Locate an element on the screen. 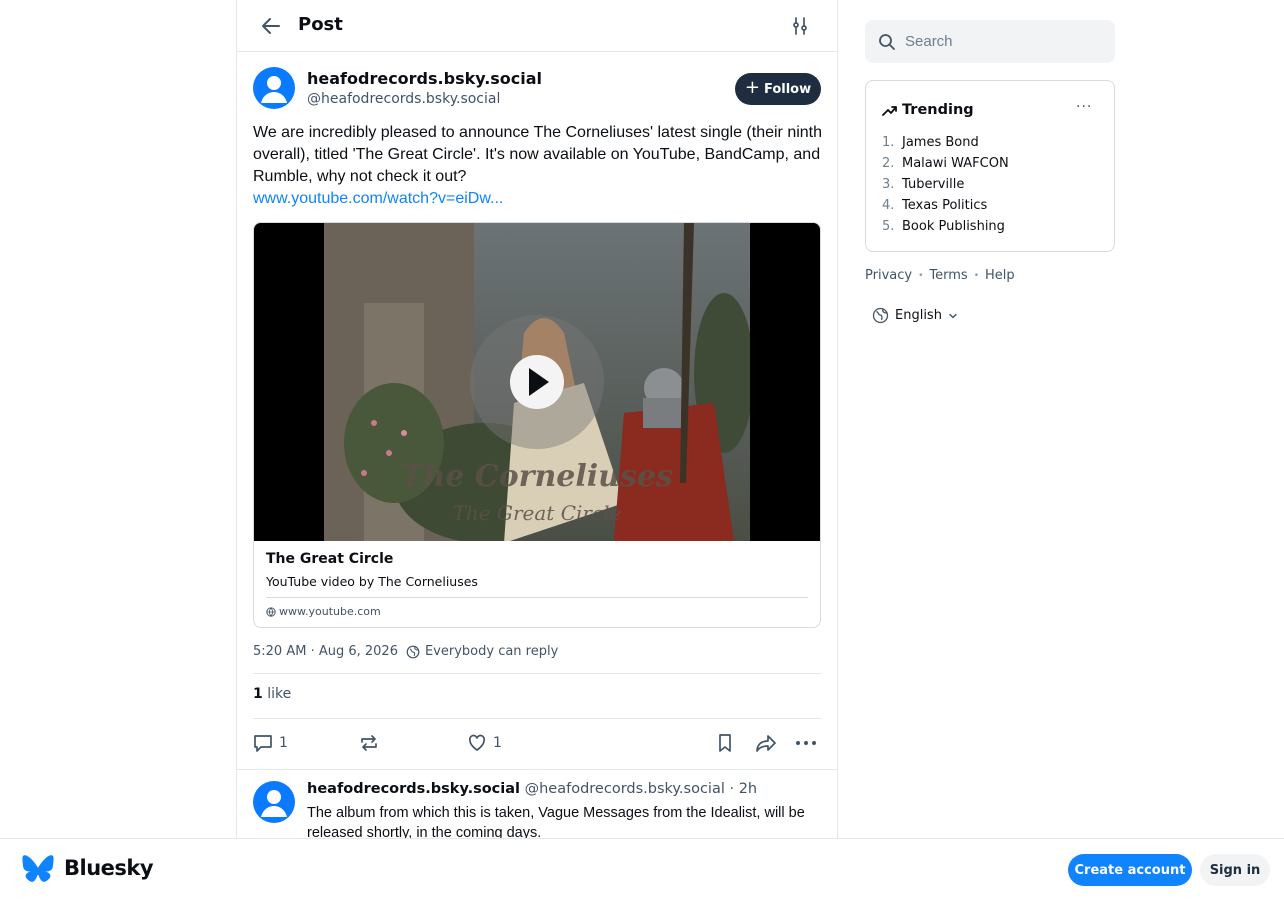 This screenshot has height=900, width=1284. trending-title: Trending is located at coordinates (938, 110).